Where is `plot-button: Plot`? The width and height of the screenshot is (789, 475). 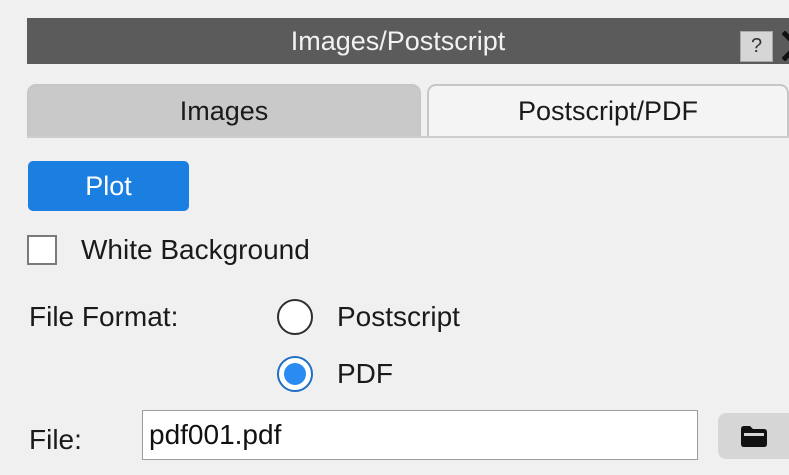
plot-button: Plot is located at coordinates (108, 186).